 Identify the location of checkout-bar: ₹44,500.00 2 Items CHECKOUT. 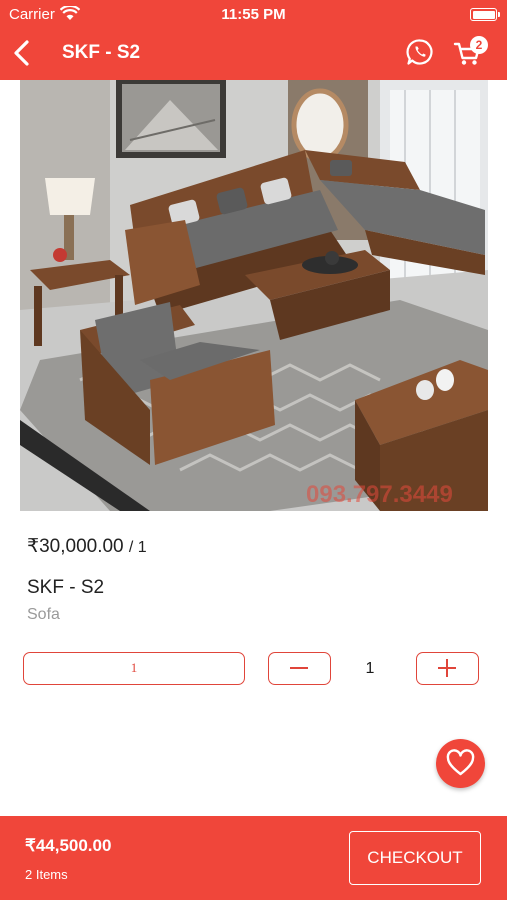
(253, 858).